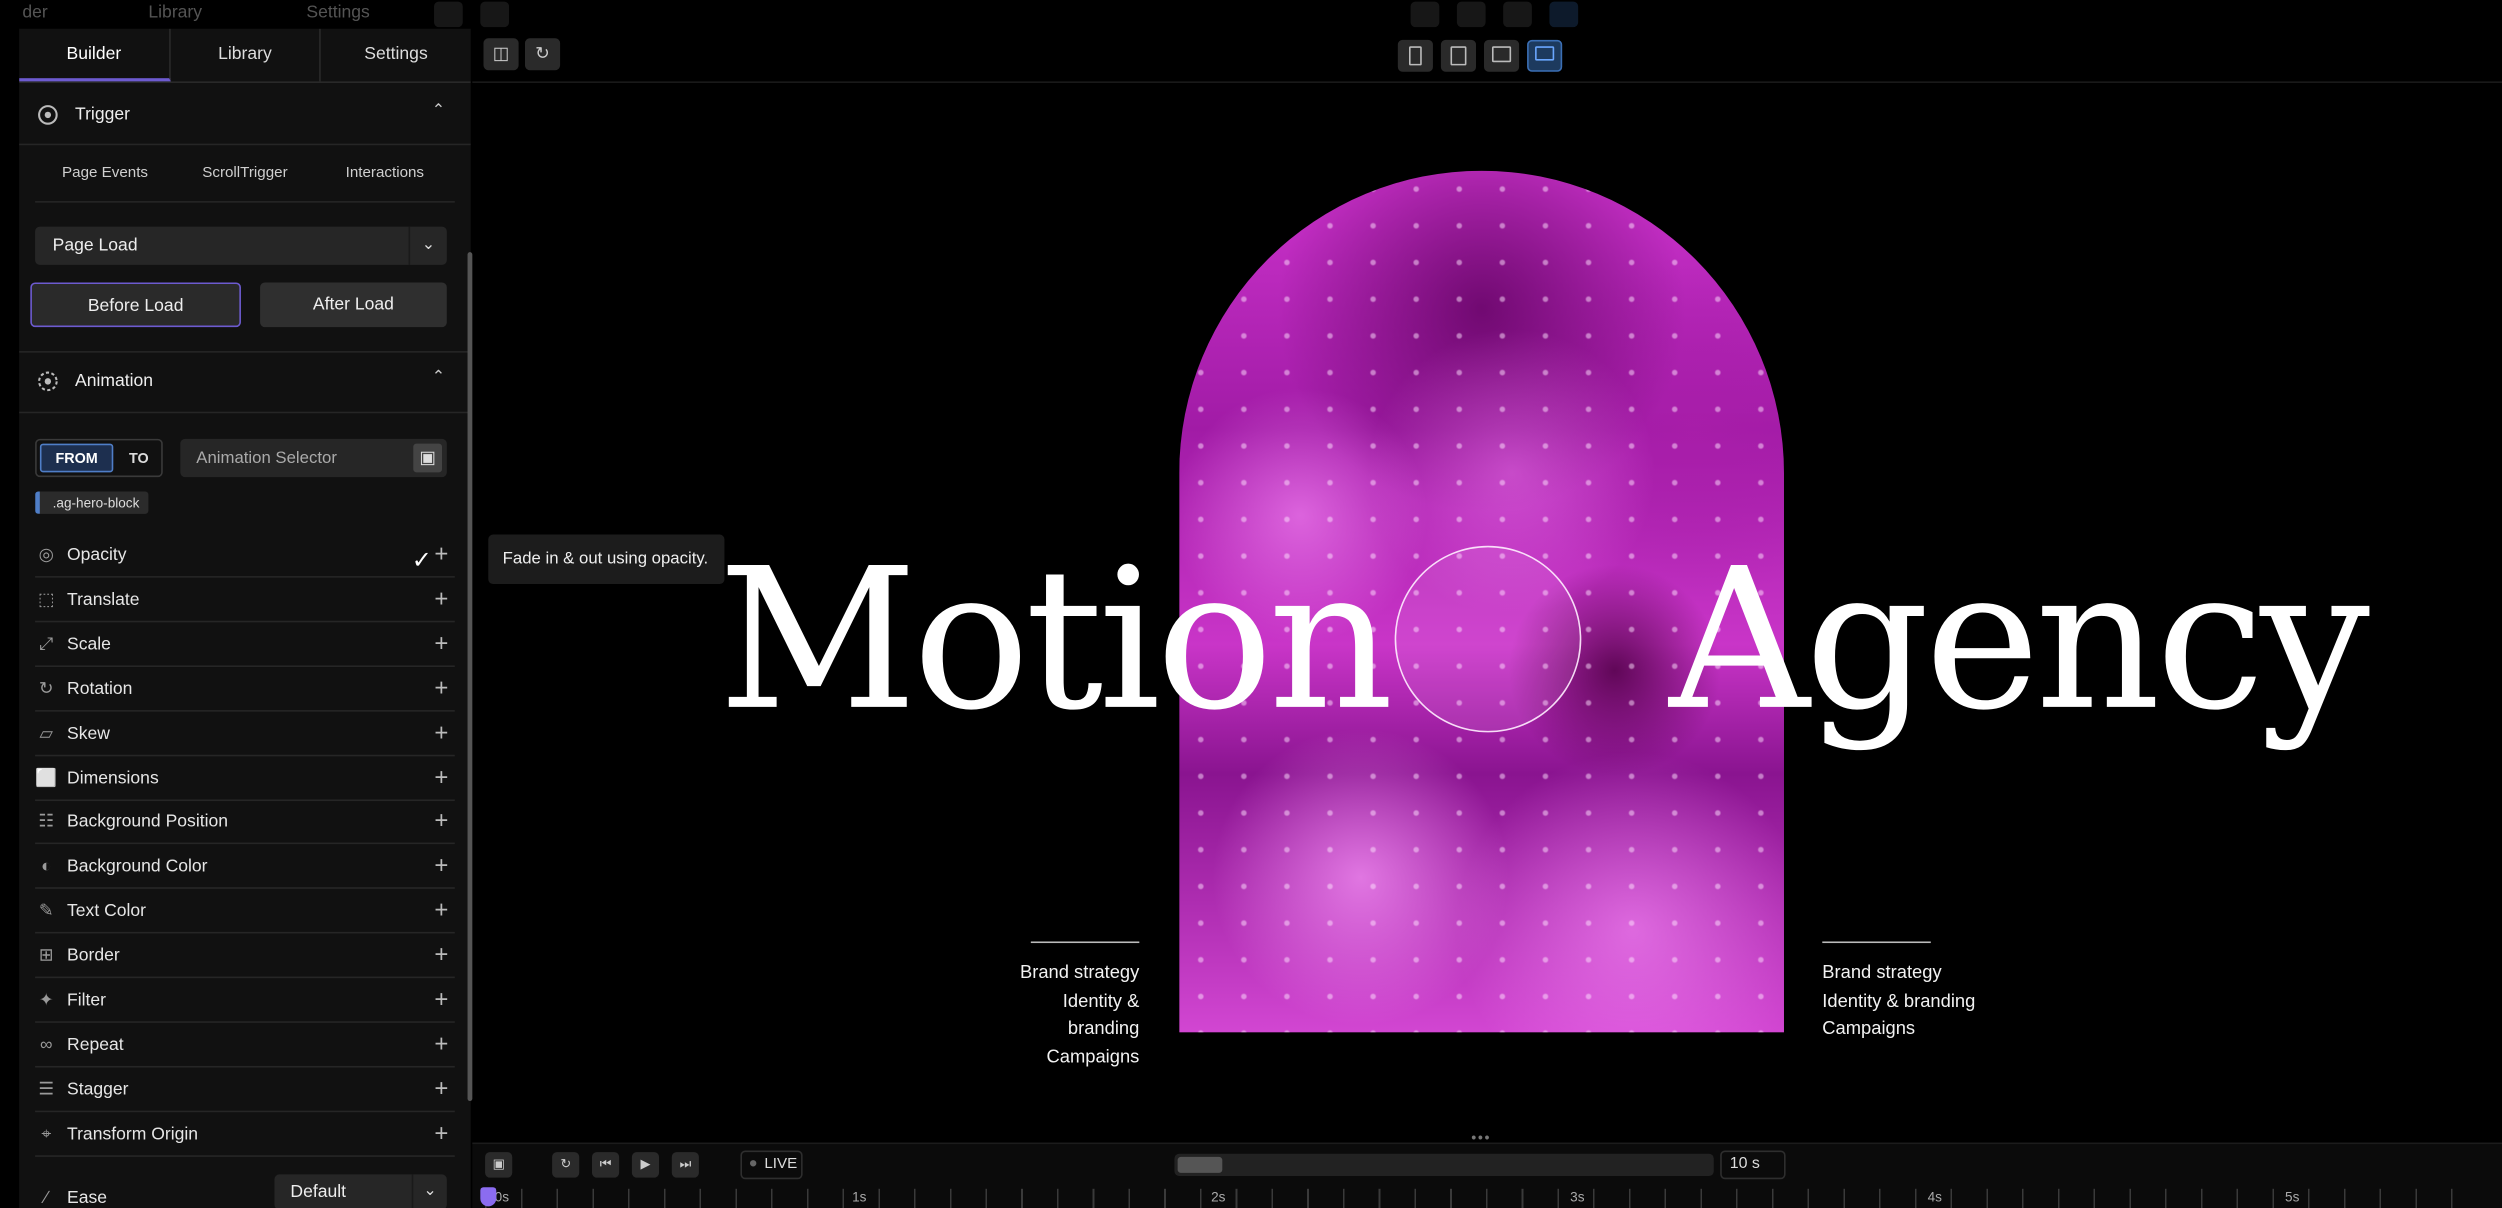 This screenshot has width=2502, height=1208. Describe the element at coordinates (1876, 942) in the screenshot. I see `services-divider` at that location.